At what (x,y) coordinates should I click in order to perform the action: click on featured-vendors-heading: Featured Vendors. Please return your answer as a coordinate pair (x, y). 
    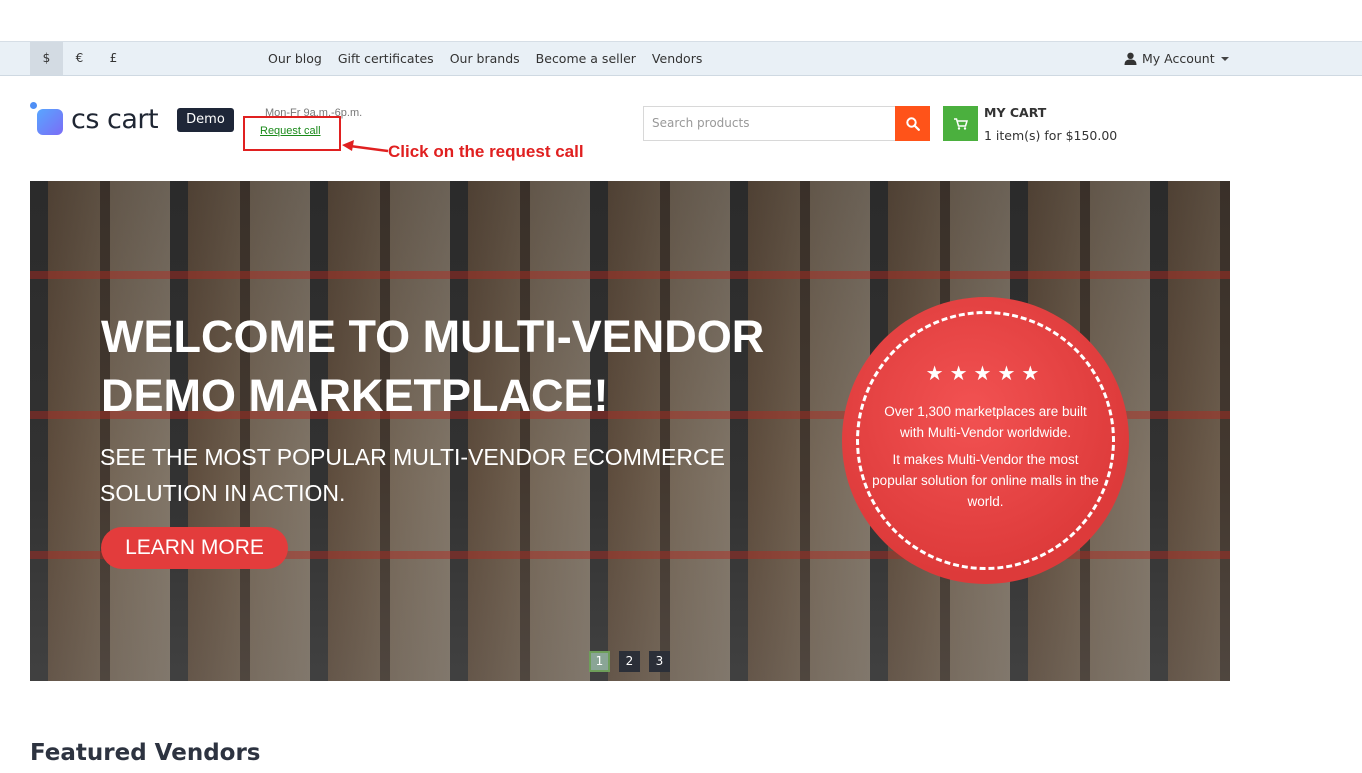
    Looking at the image, I should click on (145, 753).